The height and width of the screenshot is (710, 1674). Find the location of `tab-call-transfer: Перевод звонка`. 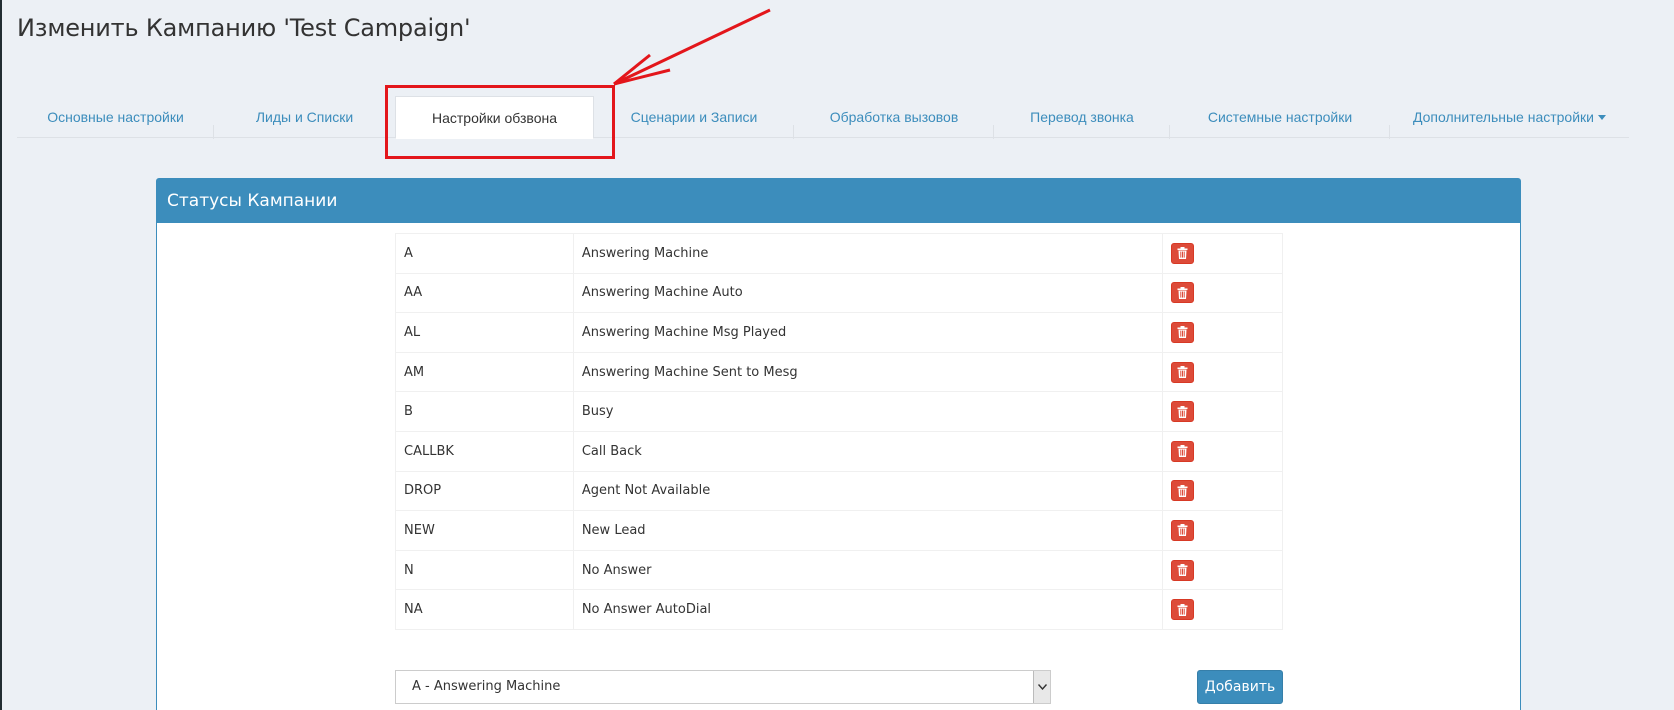

tab-call-transfer: Перевод звонка is located at coordinates (1082, 117).